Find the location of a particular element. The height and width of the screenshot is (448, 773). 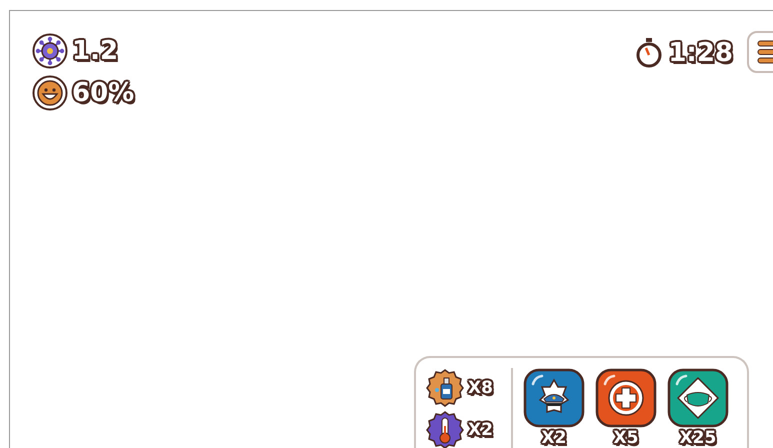

timer-text: 1:28 is located at coordinates (700, 53).